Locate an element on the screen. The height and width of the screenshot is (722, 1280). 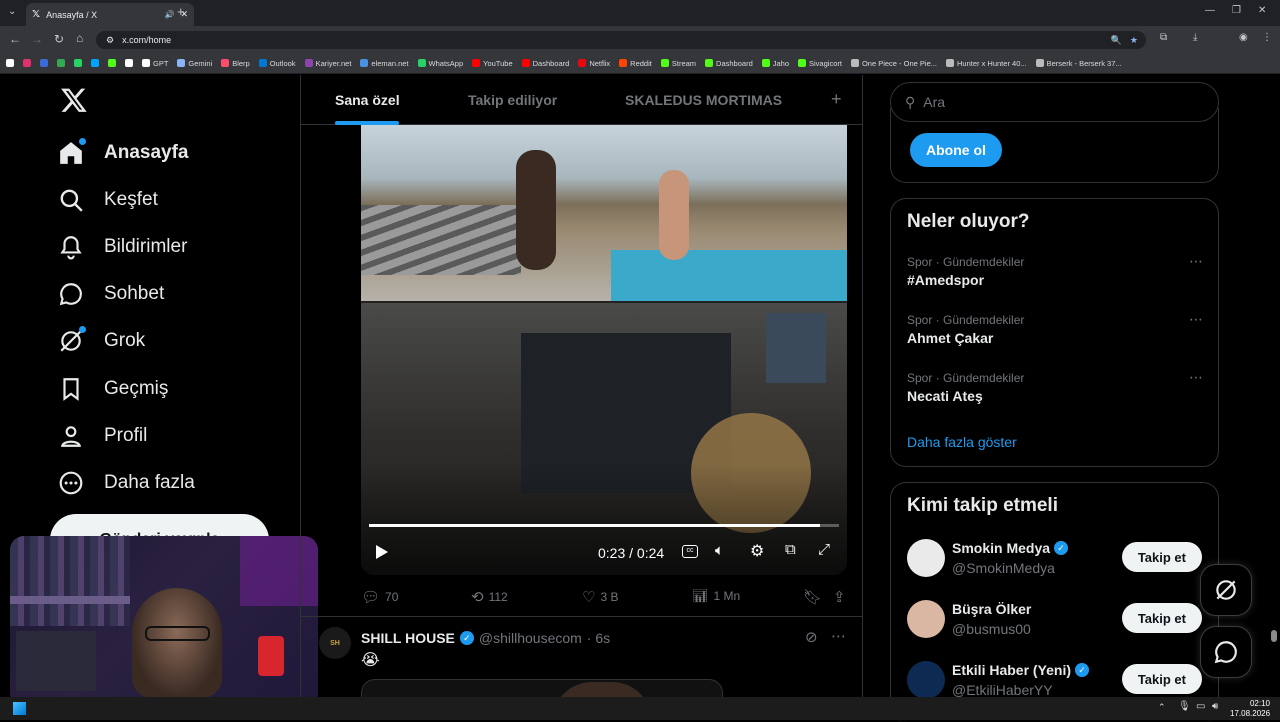
bookmark-item: YouTube is located at coordinates (492, 63).